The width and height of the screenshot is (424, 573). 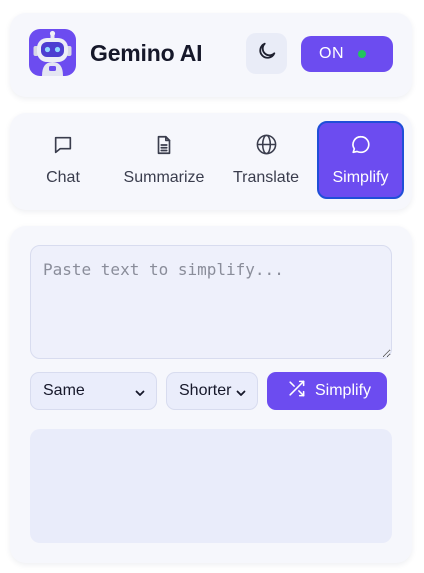 I want to click on tab-summarize-label: Summarize, so click(x=164, y=177).